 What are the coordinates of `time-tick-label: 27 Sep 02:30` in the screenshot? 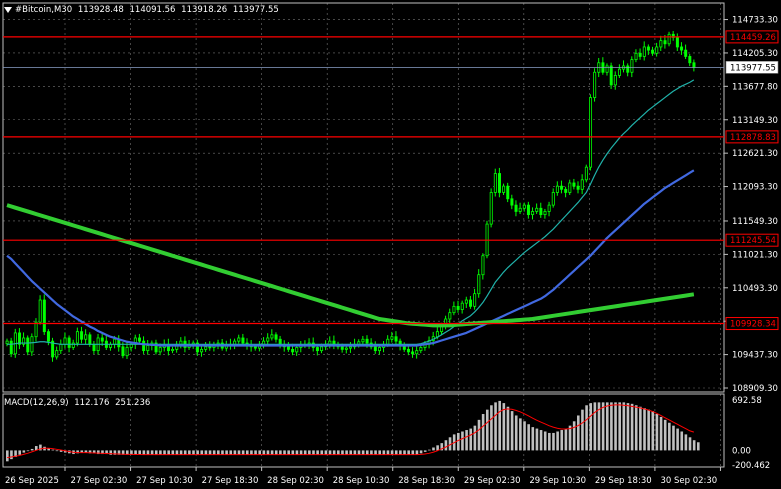 It's located at (99, 481).